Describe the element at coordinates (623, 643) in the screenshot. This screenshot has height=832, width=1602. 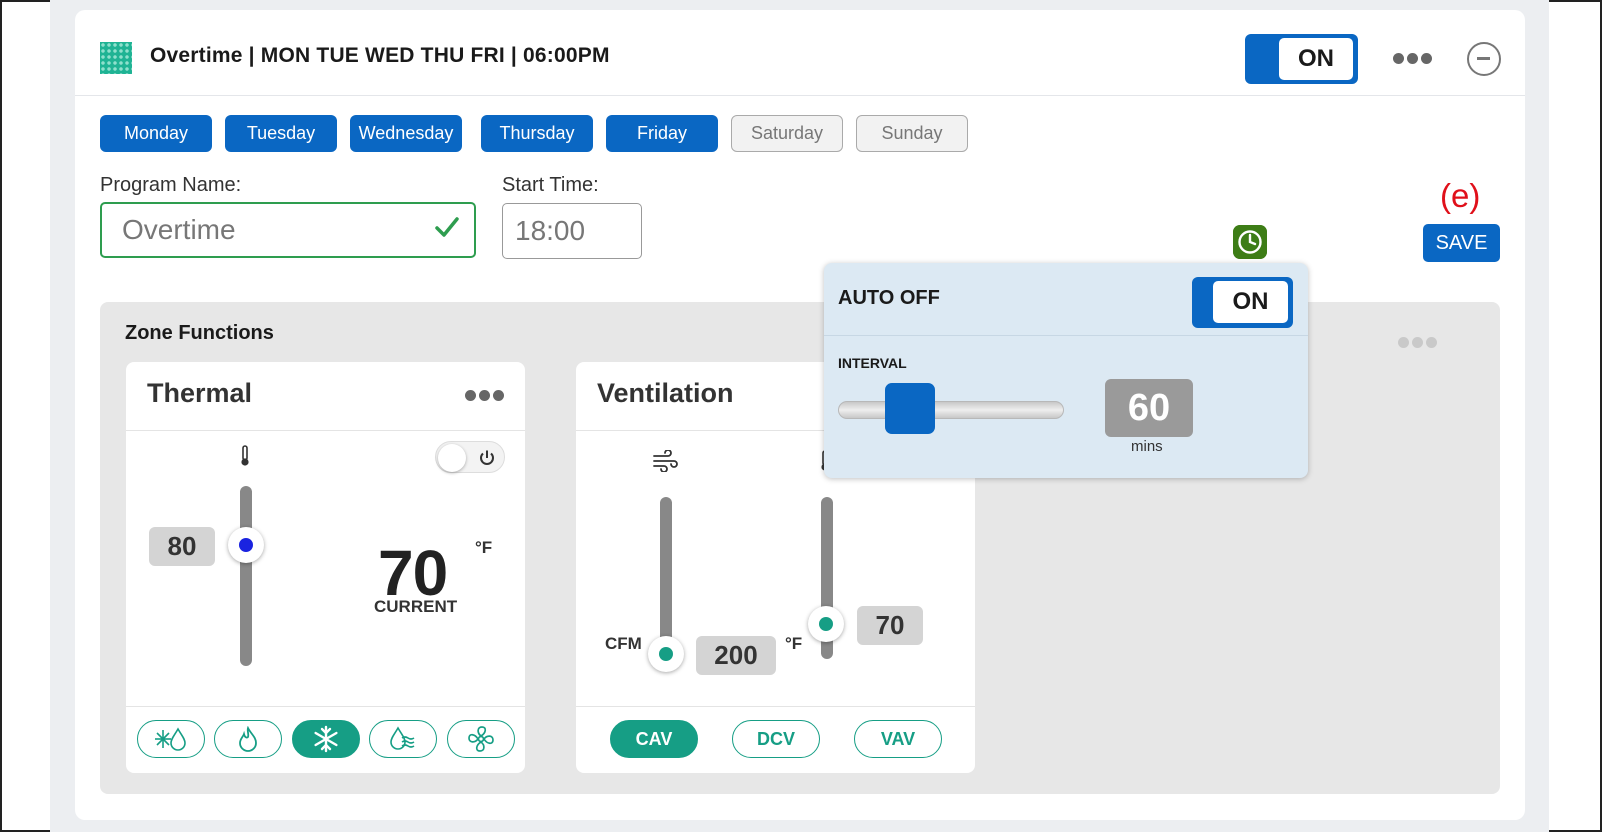
I see `cfm-label: CFM` at that location.